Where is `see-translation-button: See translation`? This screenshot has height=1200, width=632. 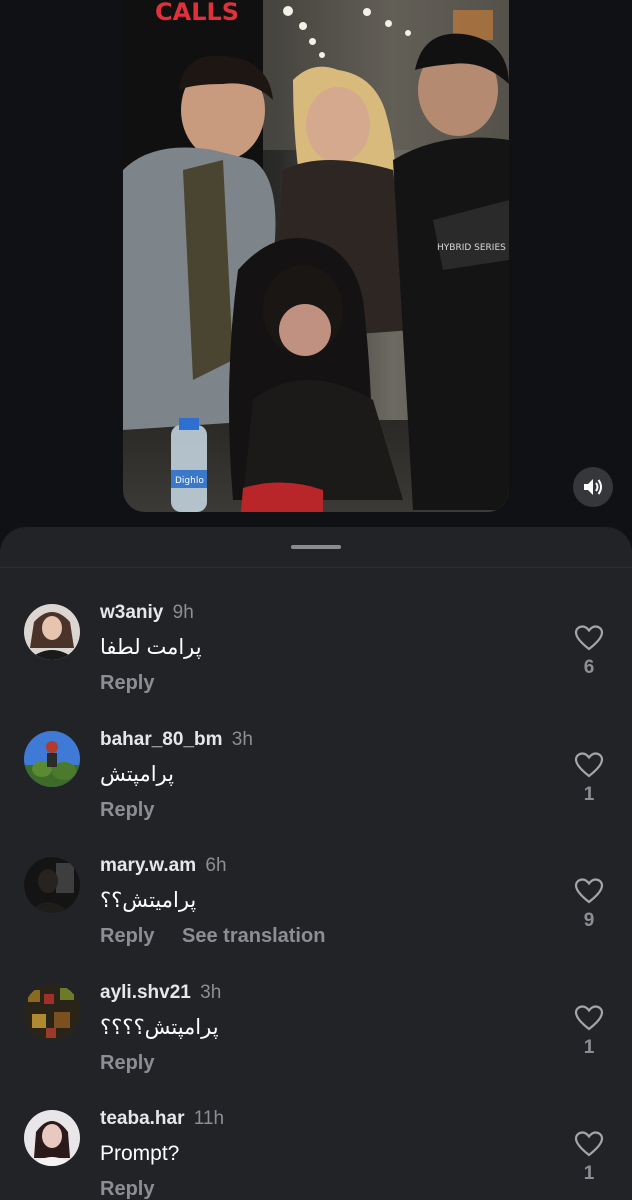
see-translation-button: See translation is located at coordinates (253, 936).